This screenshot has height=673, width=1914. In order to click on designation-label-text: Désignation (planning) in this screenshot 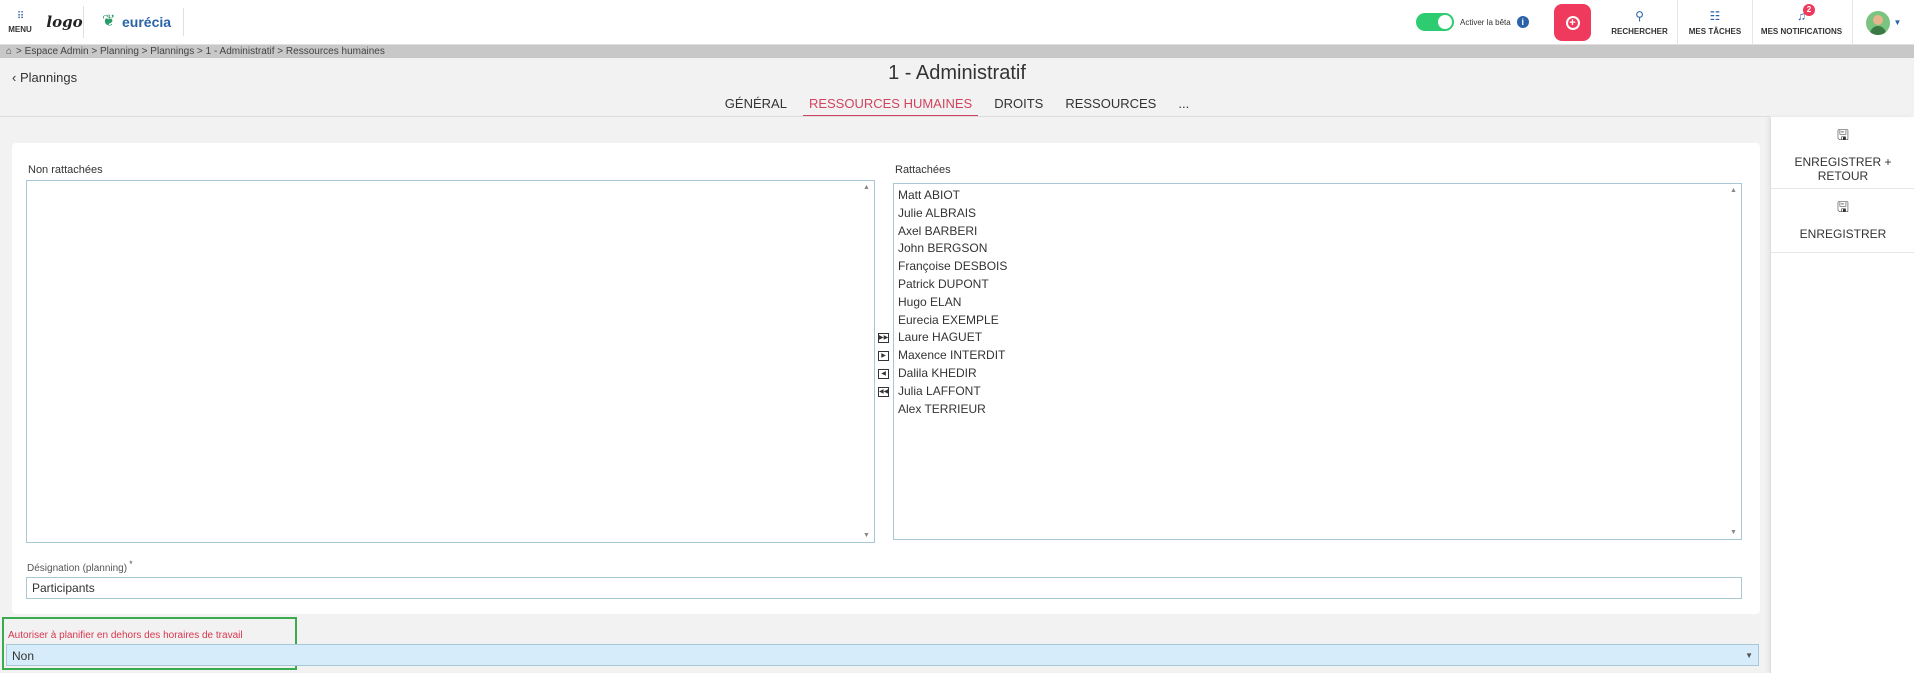, I will do `click(77, 568)`.